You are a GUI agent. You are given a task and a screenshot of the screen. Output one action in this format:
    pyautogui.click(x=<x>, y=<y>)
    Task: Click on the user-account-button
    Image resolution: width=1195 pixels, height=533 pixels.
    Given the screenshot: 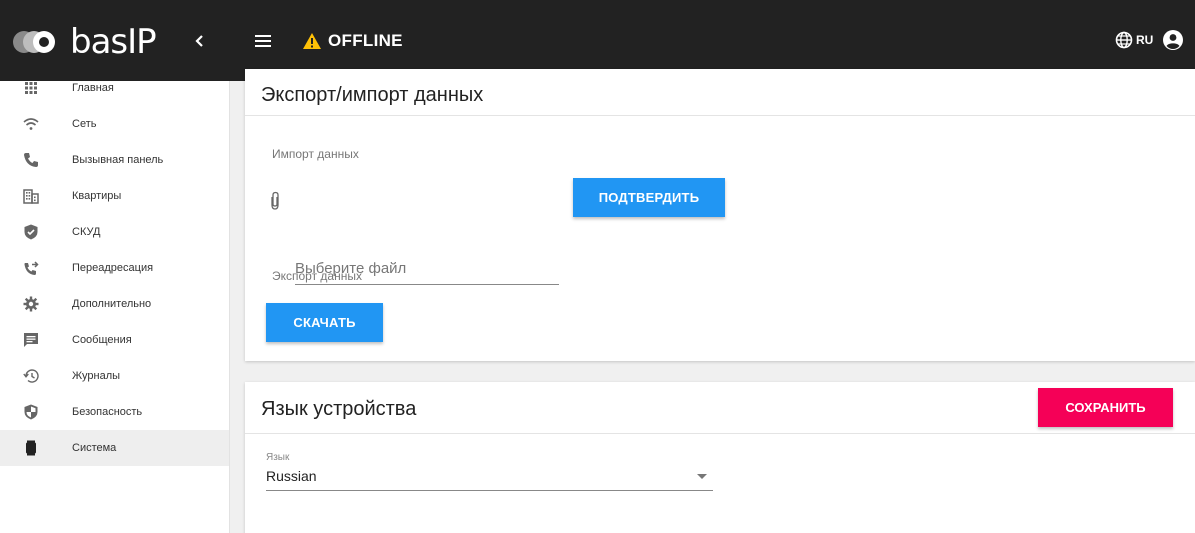 What is the action you would take?
    pyautogui.click(x=1173, y=40)
    